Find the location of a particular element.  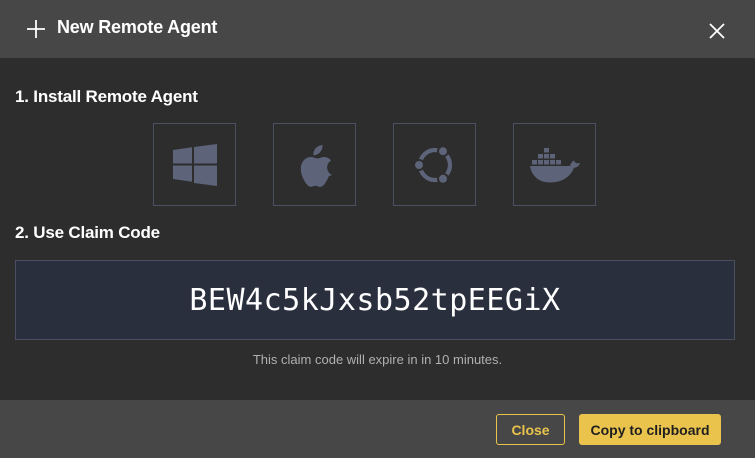

windows-tile is located at coordinates (194, 164).